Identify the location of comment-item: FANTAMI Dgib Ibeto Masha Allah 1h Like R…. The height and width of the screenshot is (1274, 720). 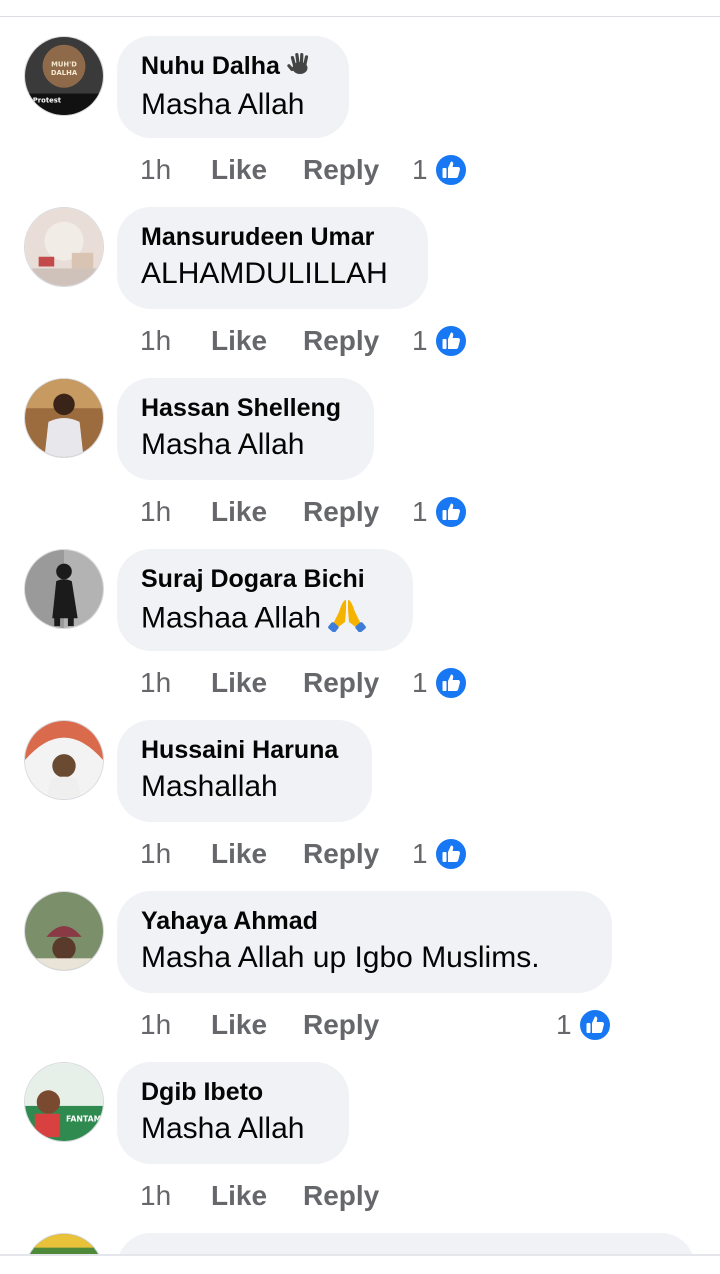
(360, 1147).